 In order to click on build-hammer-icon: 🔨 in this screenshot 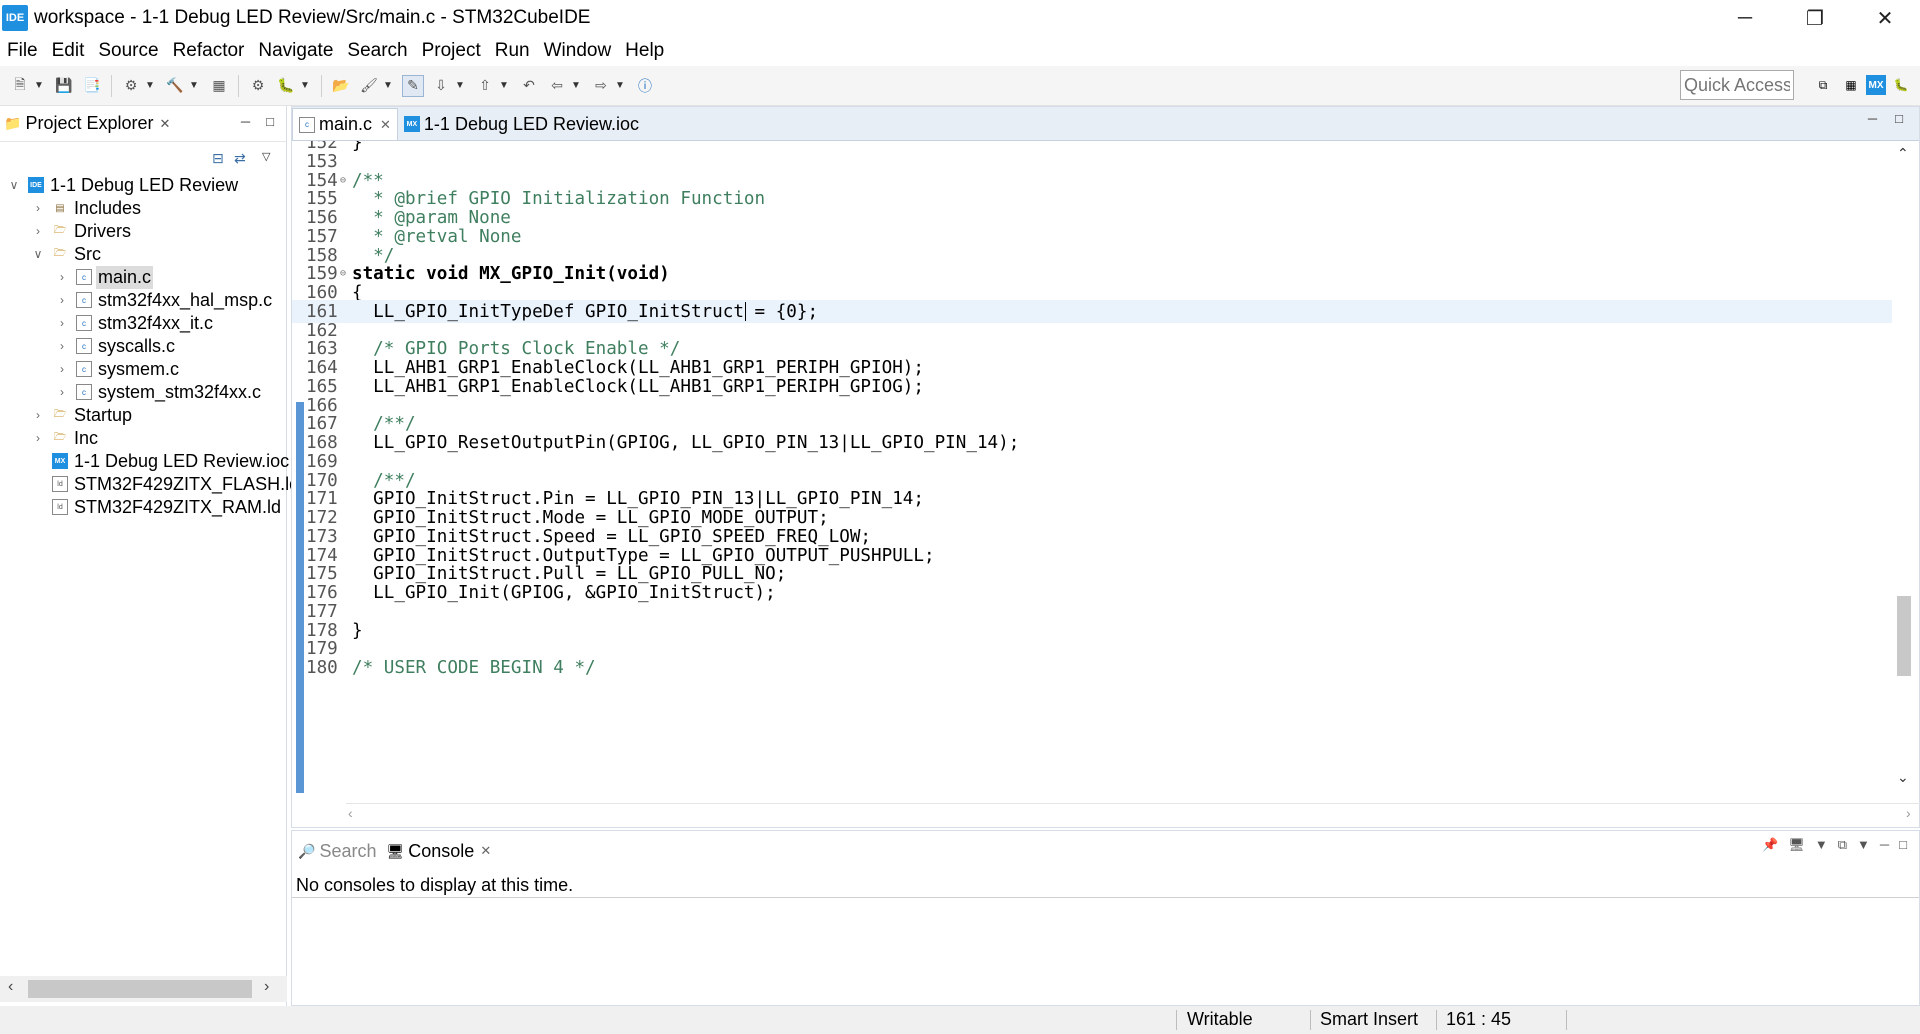, I will do `click(175, 86)`.